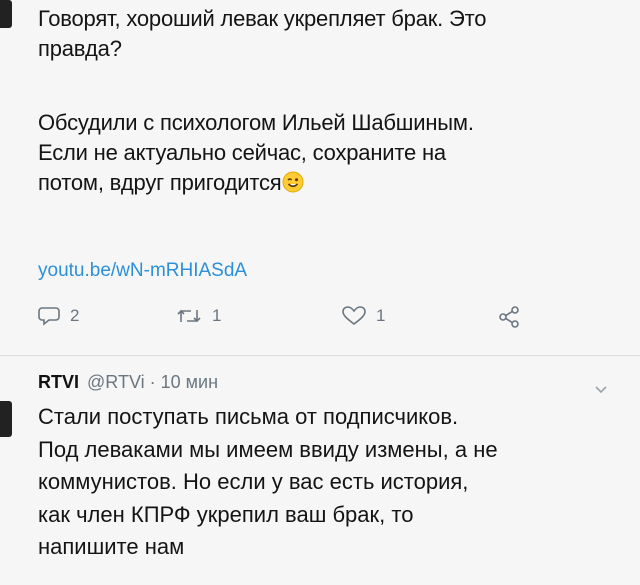 The width and height of the screenshot is (640, 585). I want to click on divider, so click(320, 355).